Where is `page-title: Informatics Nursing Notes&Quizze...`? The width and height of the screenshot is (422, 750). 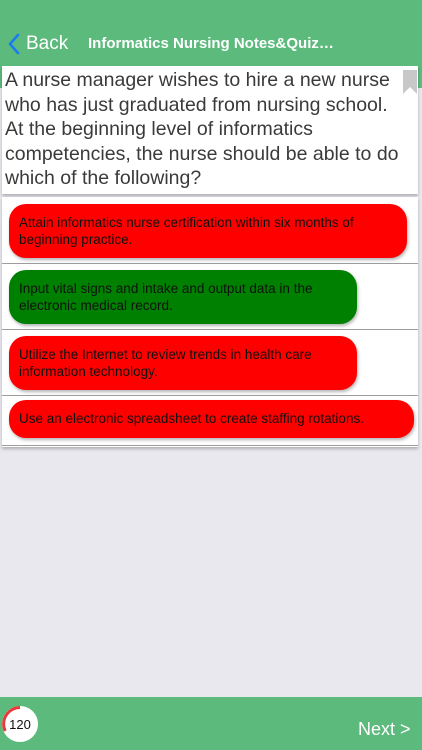
page-title: Informatics Nursing Notes&Quizze... is located at coordinates (213, 43).